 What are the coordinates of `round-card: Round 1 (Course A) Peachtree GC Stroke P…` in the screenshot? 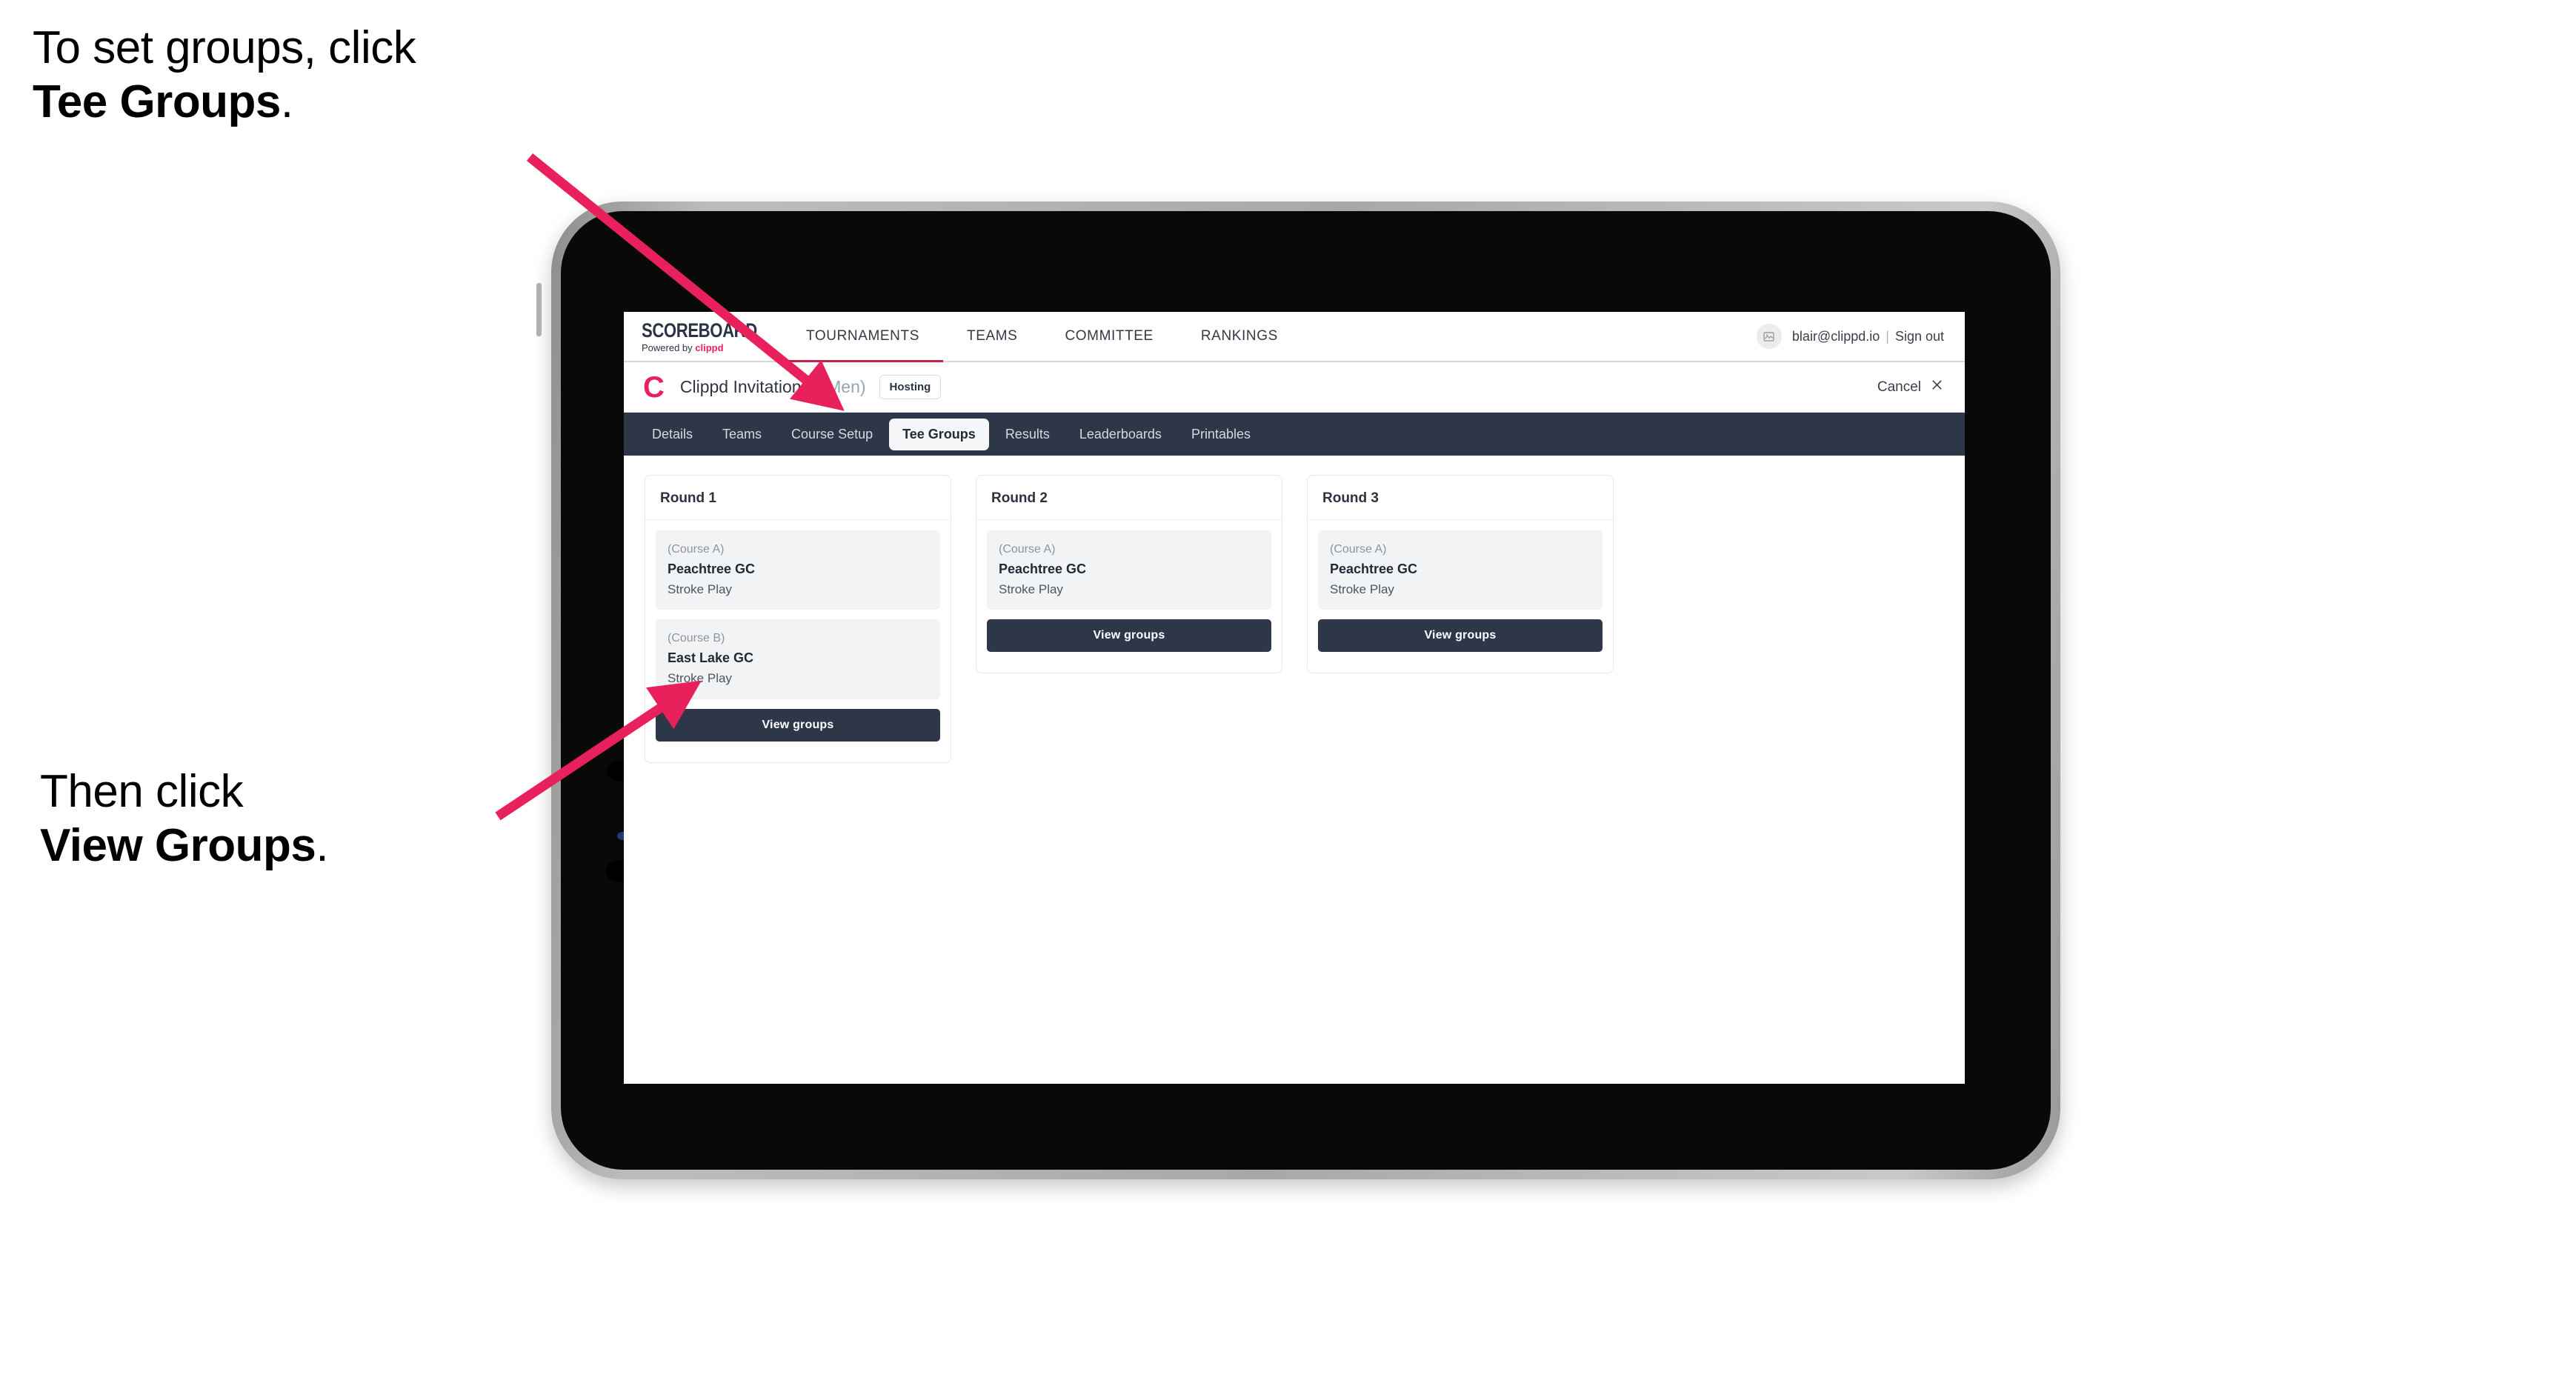 It's located at (798, 619).